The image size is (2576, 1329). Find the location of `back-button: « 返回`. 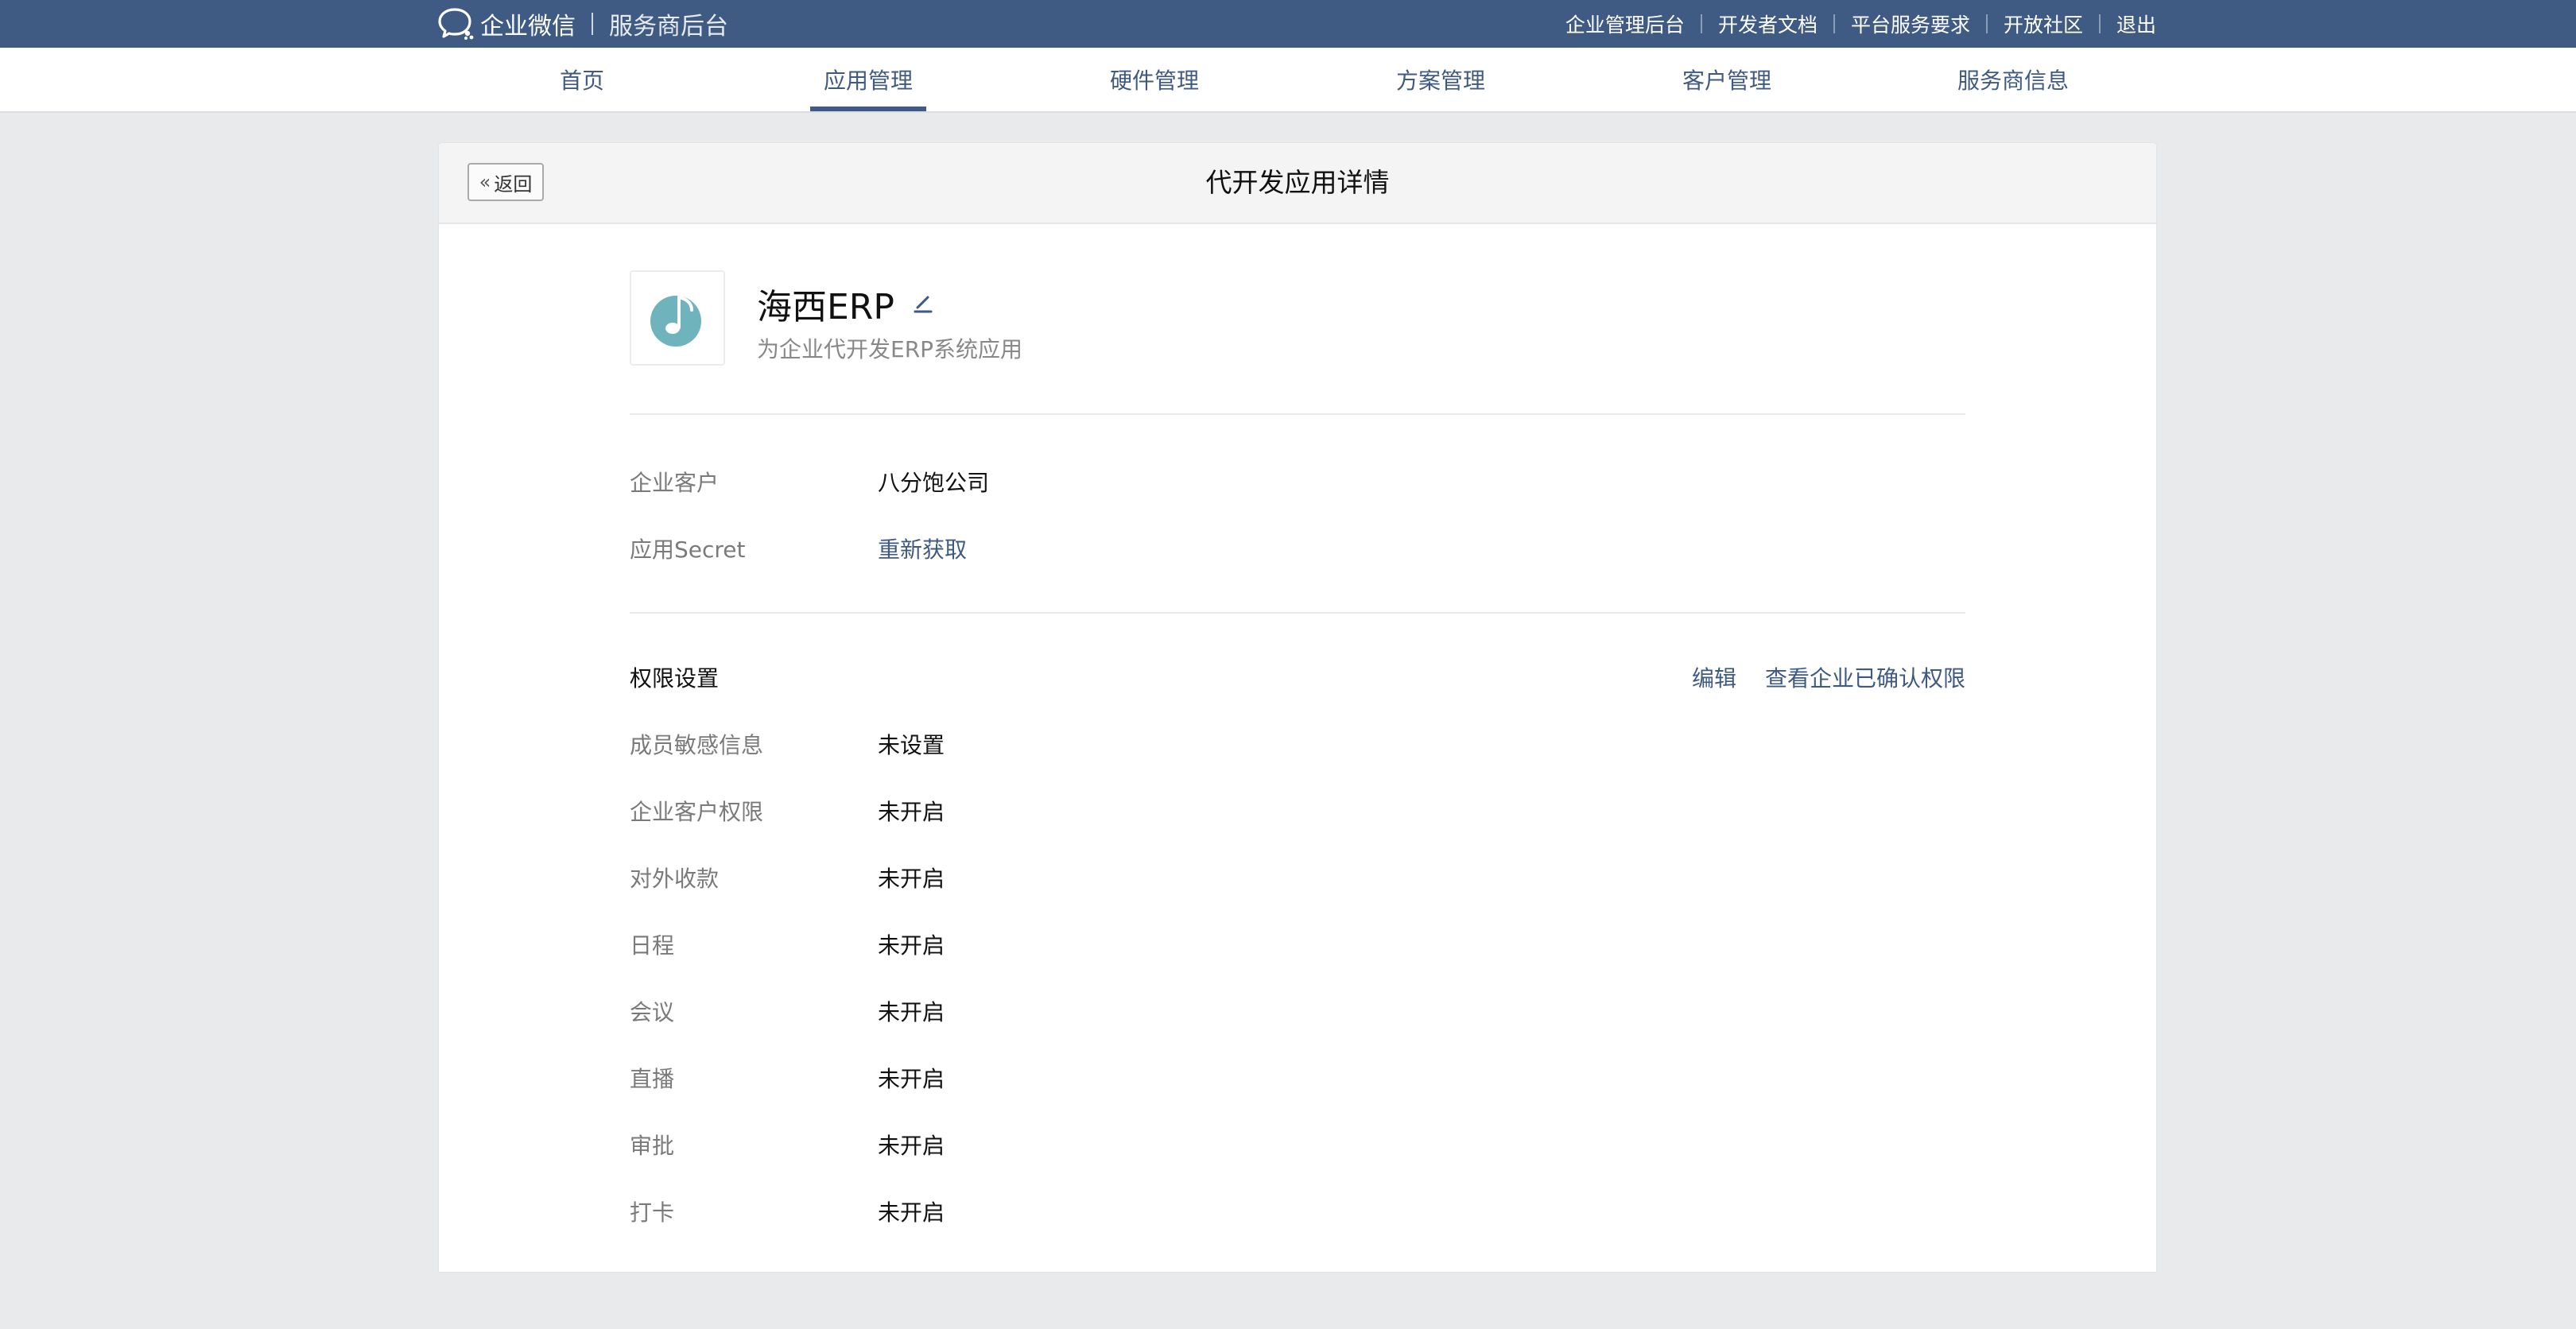

back-button: « 返回 is located at coordinates (505, 182).